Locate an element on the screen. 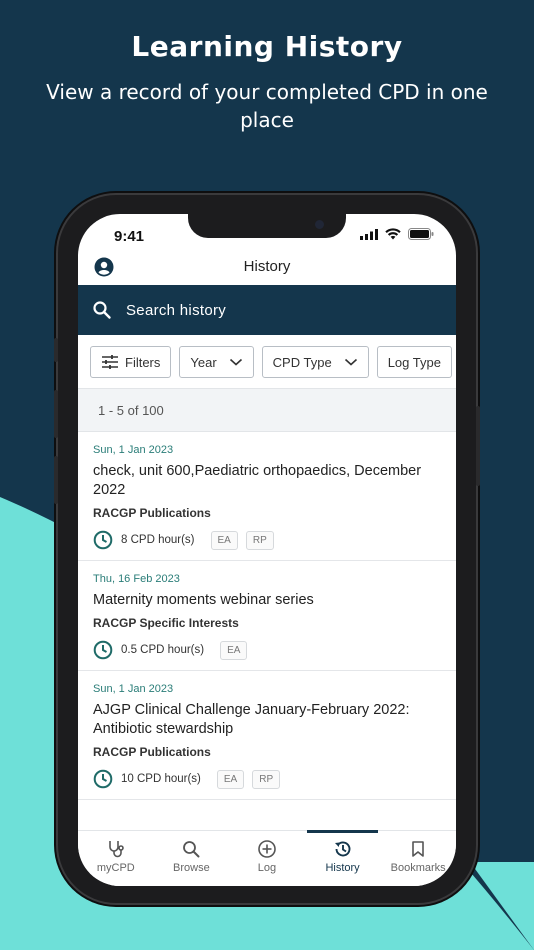  plus-circle-icon is located at coordinates (267, 849).